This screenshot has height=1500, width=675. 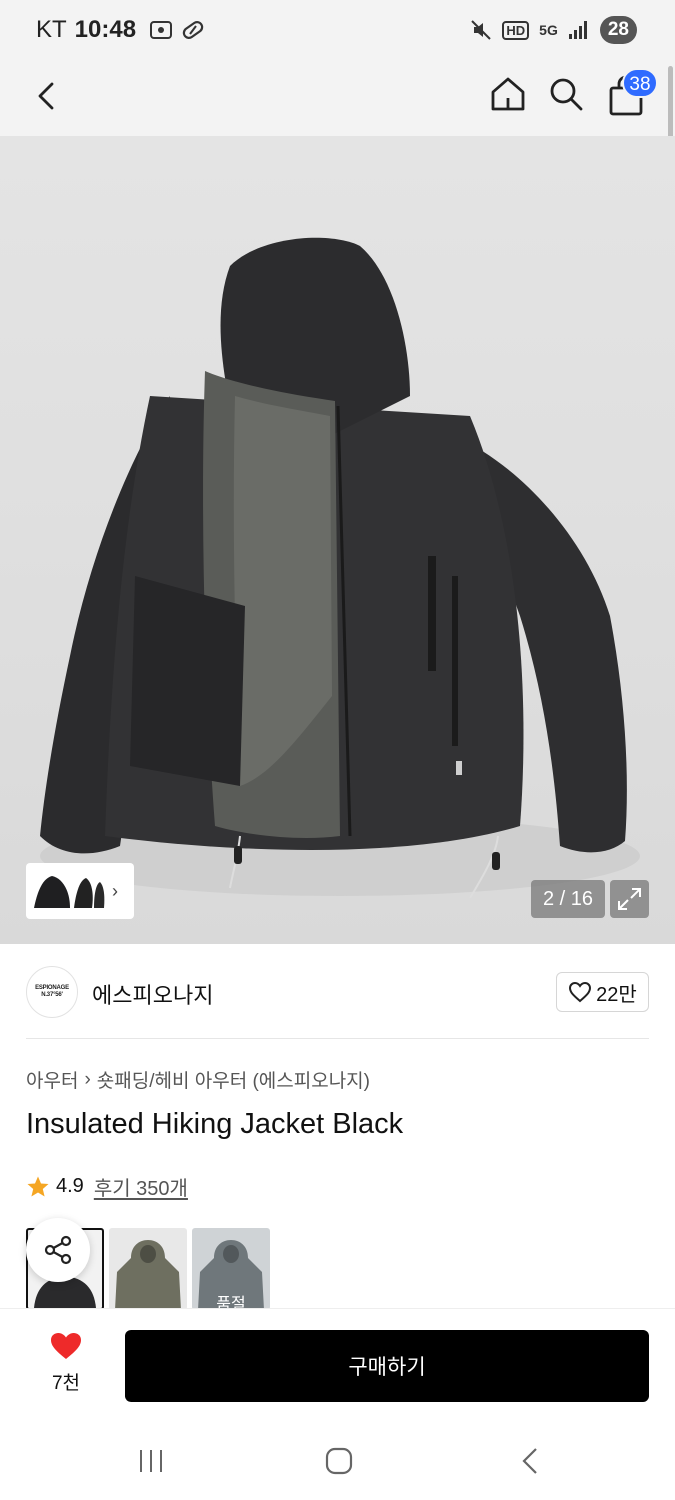 I want to click on heart-outline-icon, so click(x=580, y=992).